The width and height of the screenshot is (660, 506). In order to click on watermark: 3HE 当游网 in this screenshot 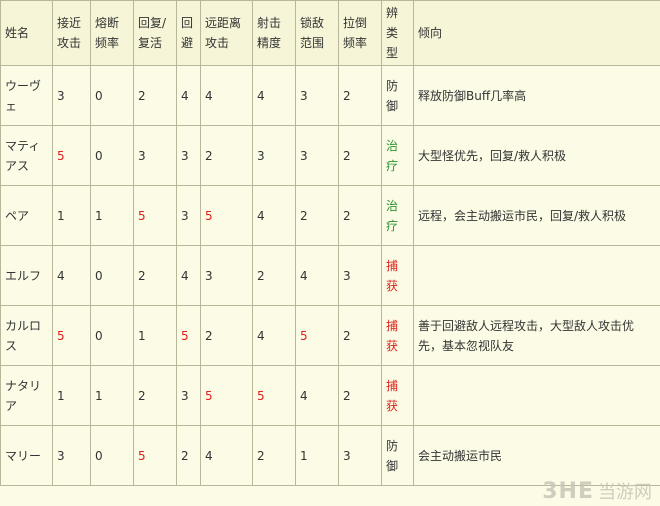, I will do `click(597, 491)`.